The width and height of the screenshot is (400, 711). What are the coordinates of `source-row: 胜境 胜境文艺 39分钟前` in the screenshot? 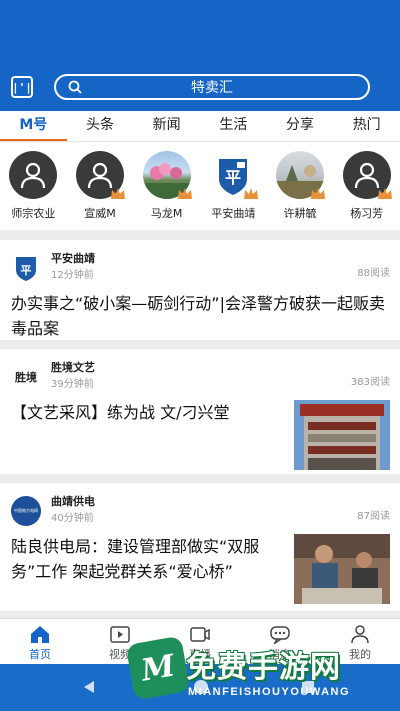 It's located at (53, 376).